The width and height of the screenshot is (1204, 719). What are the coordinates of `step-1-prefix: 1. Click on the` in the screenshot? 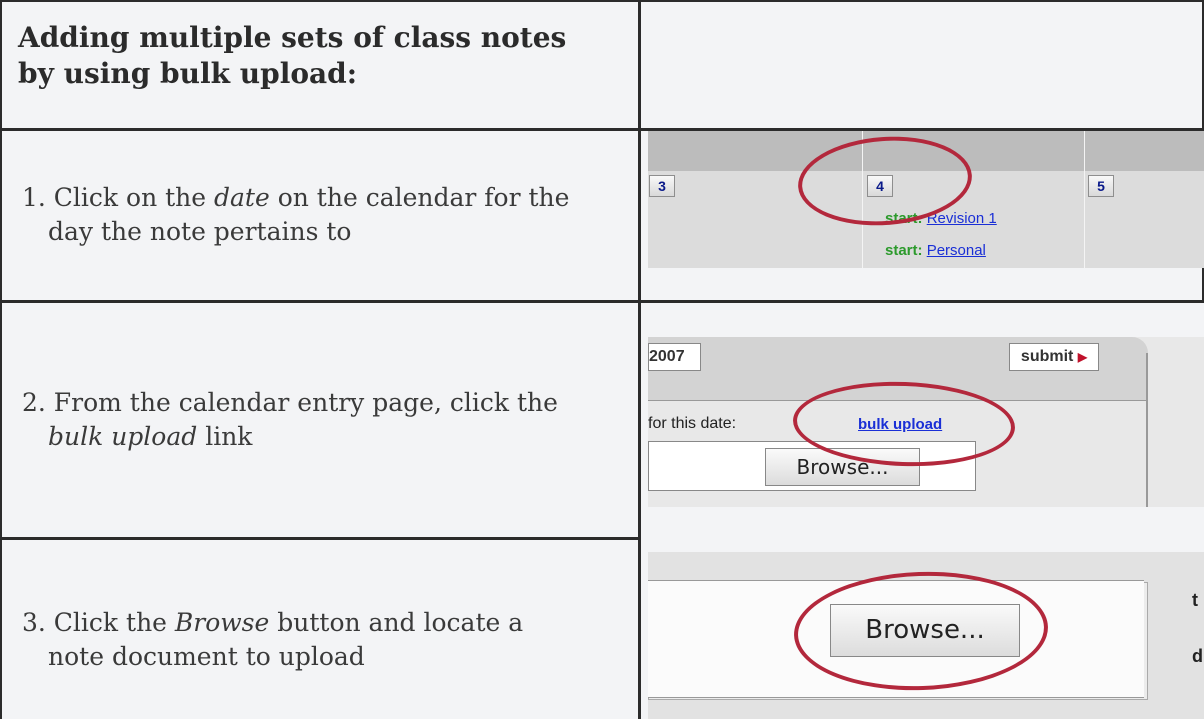 It's located at (118, 197).